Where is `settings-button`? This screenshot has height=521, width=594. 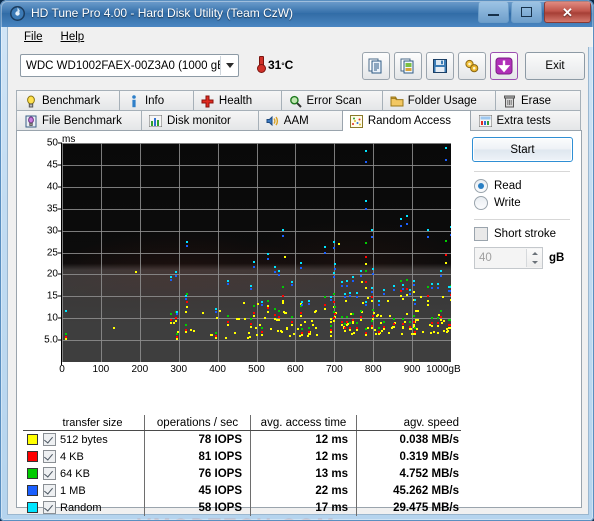 settings-button is located at coordinates (472, 66).